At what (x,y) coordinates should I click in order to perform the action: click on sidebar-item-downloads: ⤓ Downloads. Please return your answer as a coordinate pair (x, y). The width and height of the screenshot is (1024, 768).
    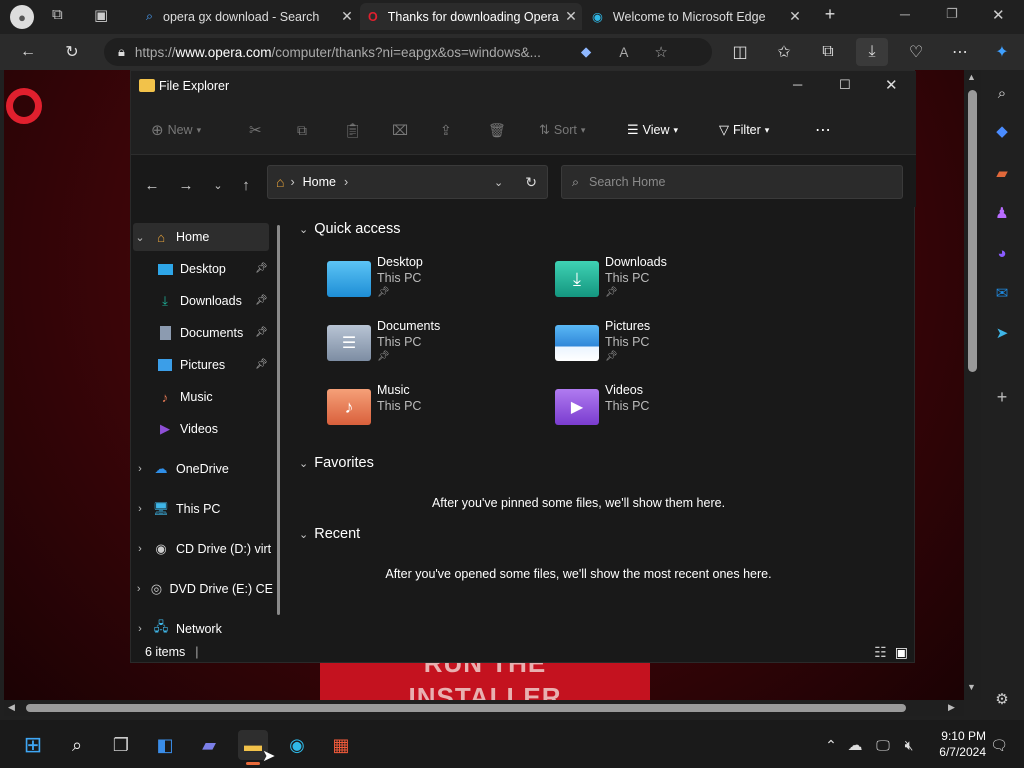
    Looking at the image, I should click on (211, 301).